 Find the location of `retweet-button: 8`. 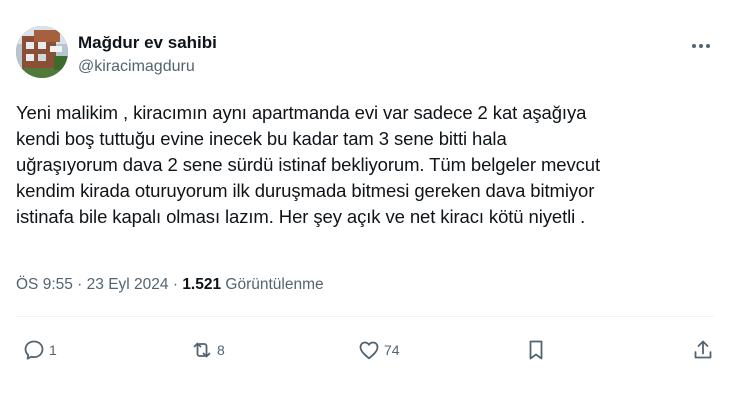

retweet-button: 8 is located at coordinates (207, 350).